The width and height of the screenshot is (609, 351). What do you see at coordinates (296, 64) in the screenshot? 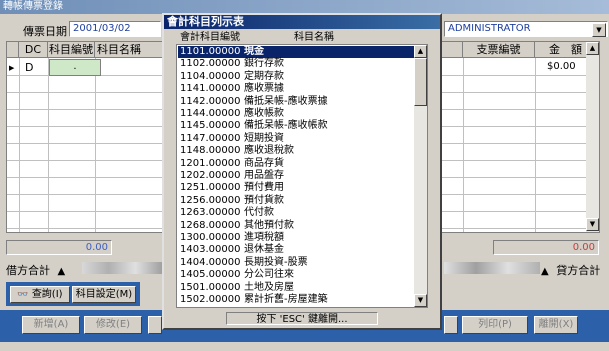
I see `account-row: 1102.00000 銀行存款` at bounding box center [296, 64].